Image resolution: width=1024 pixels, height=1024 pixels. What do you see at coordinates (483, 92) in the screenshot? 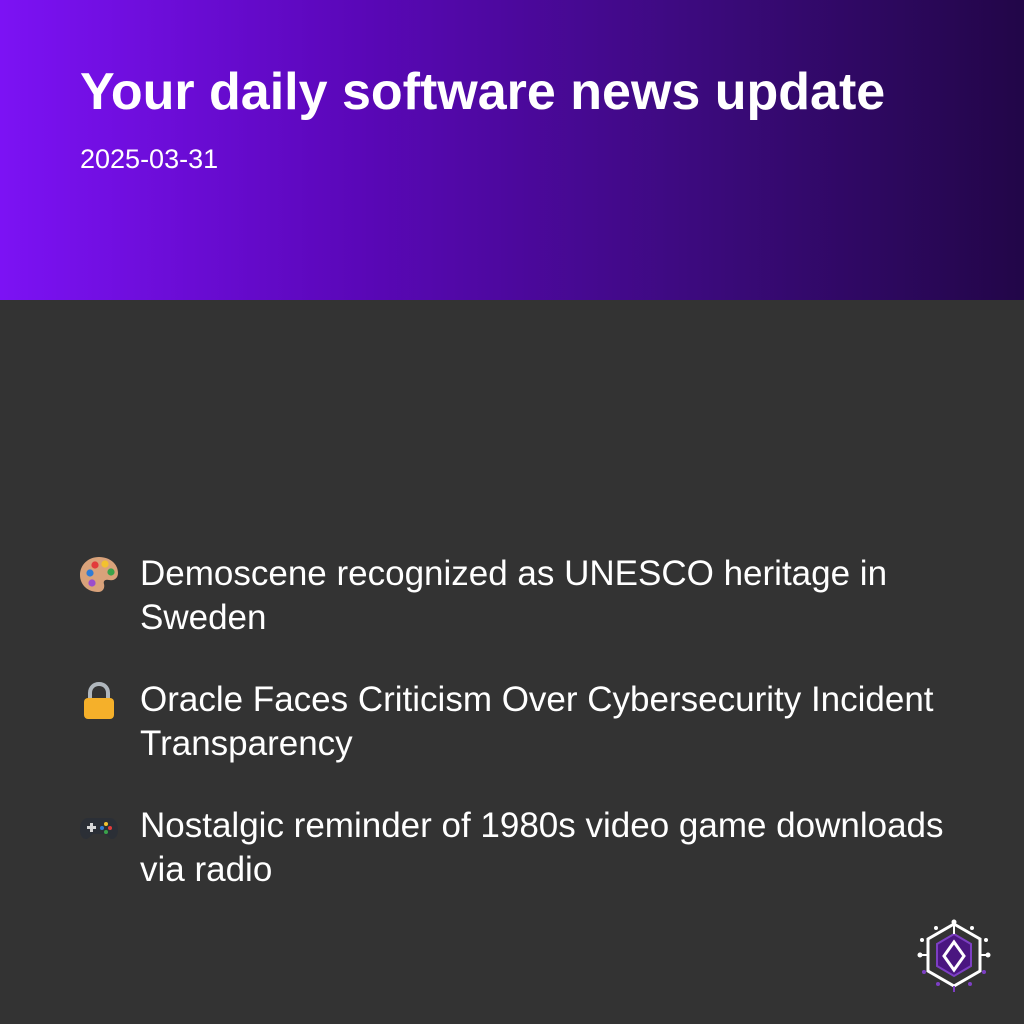
I see `page-title: Your daily software news update` at bounding box center [483, 92].